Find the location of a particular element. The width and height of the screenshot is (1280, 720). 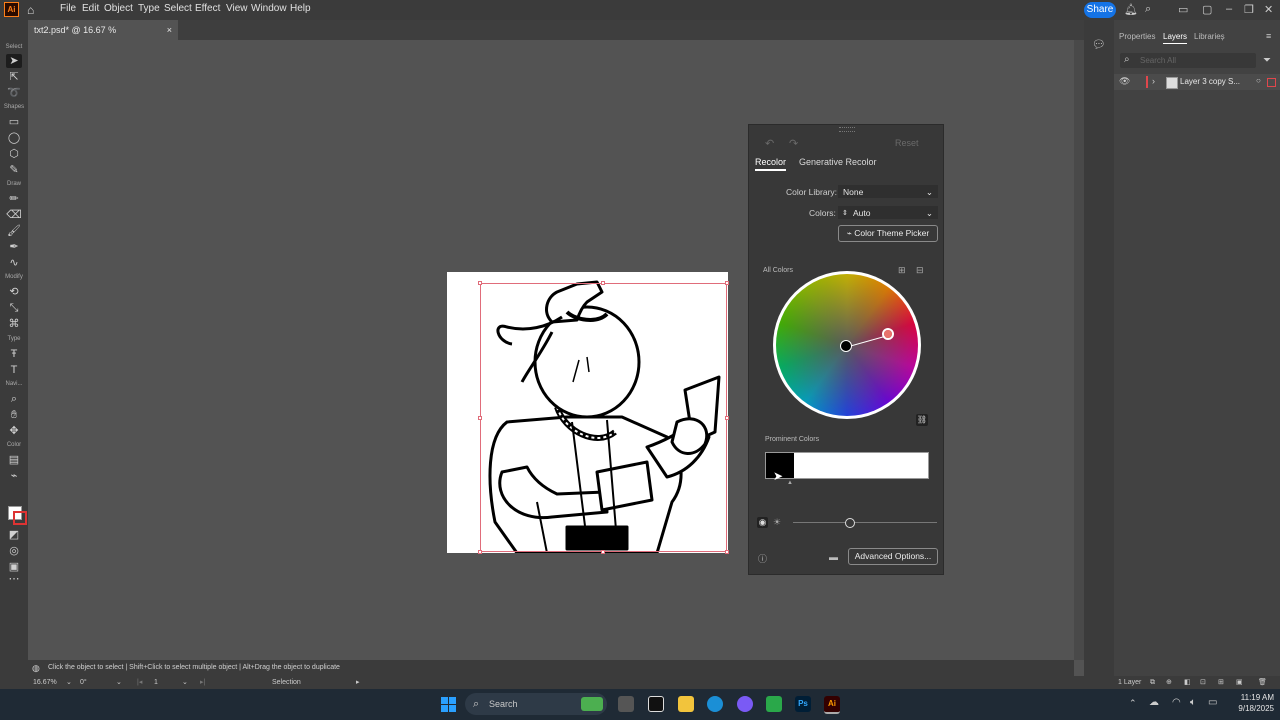

curvature-tool-icon: ∿ is located at coordinates (14, 263).